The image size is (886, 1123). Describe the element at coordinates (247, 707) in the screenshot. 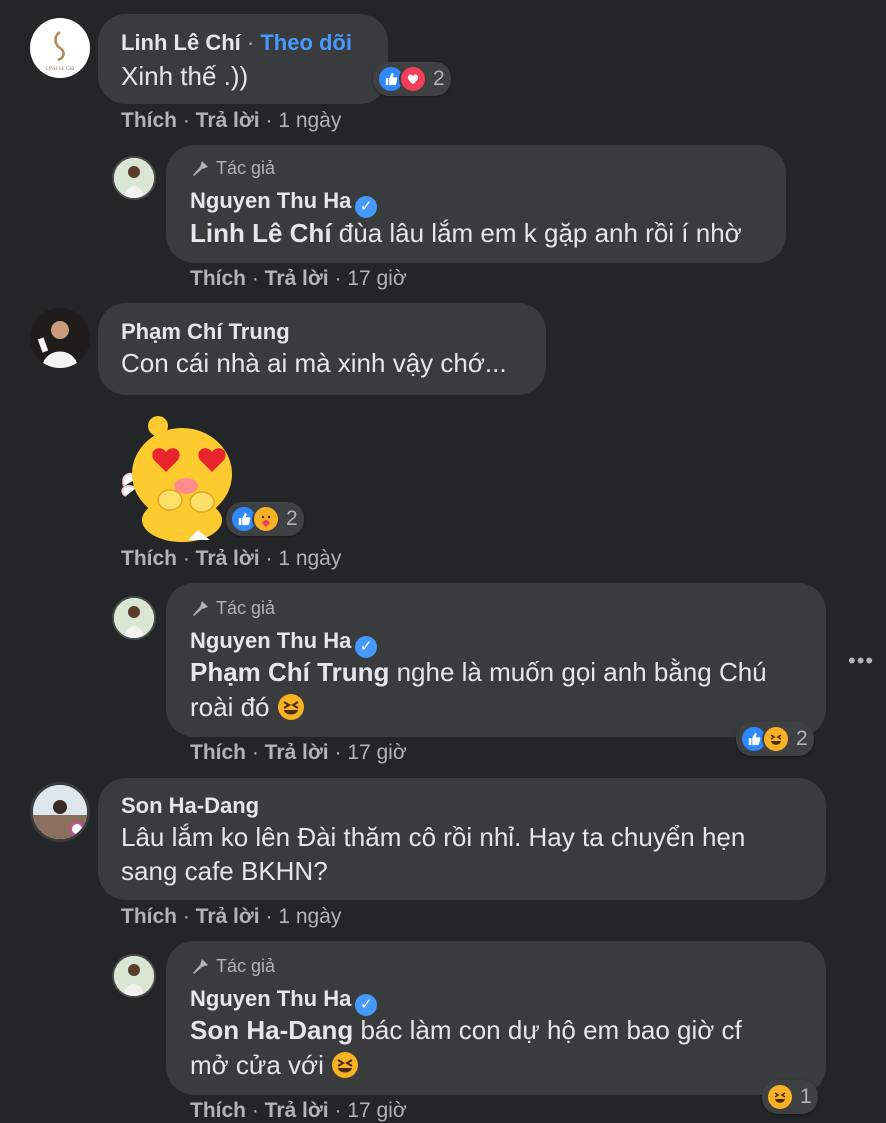

I see `reply-text-line-2: roài đó` at that location.